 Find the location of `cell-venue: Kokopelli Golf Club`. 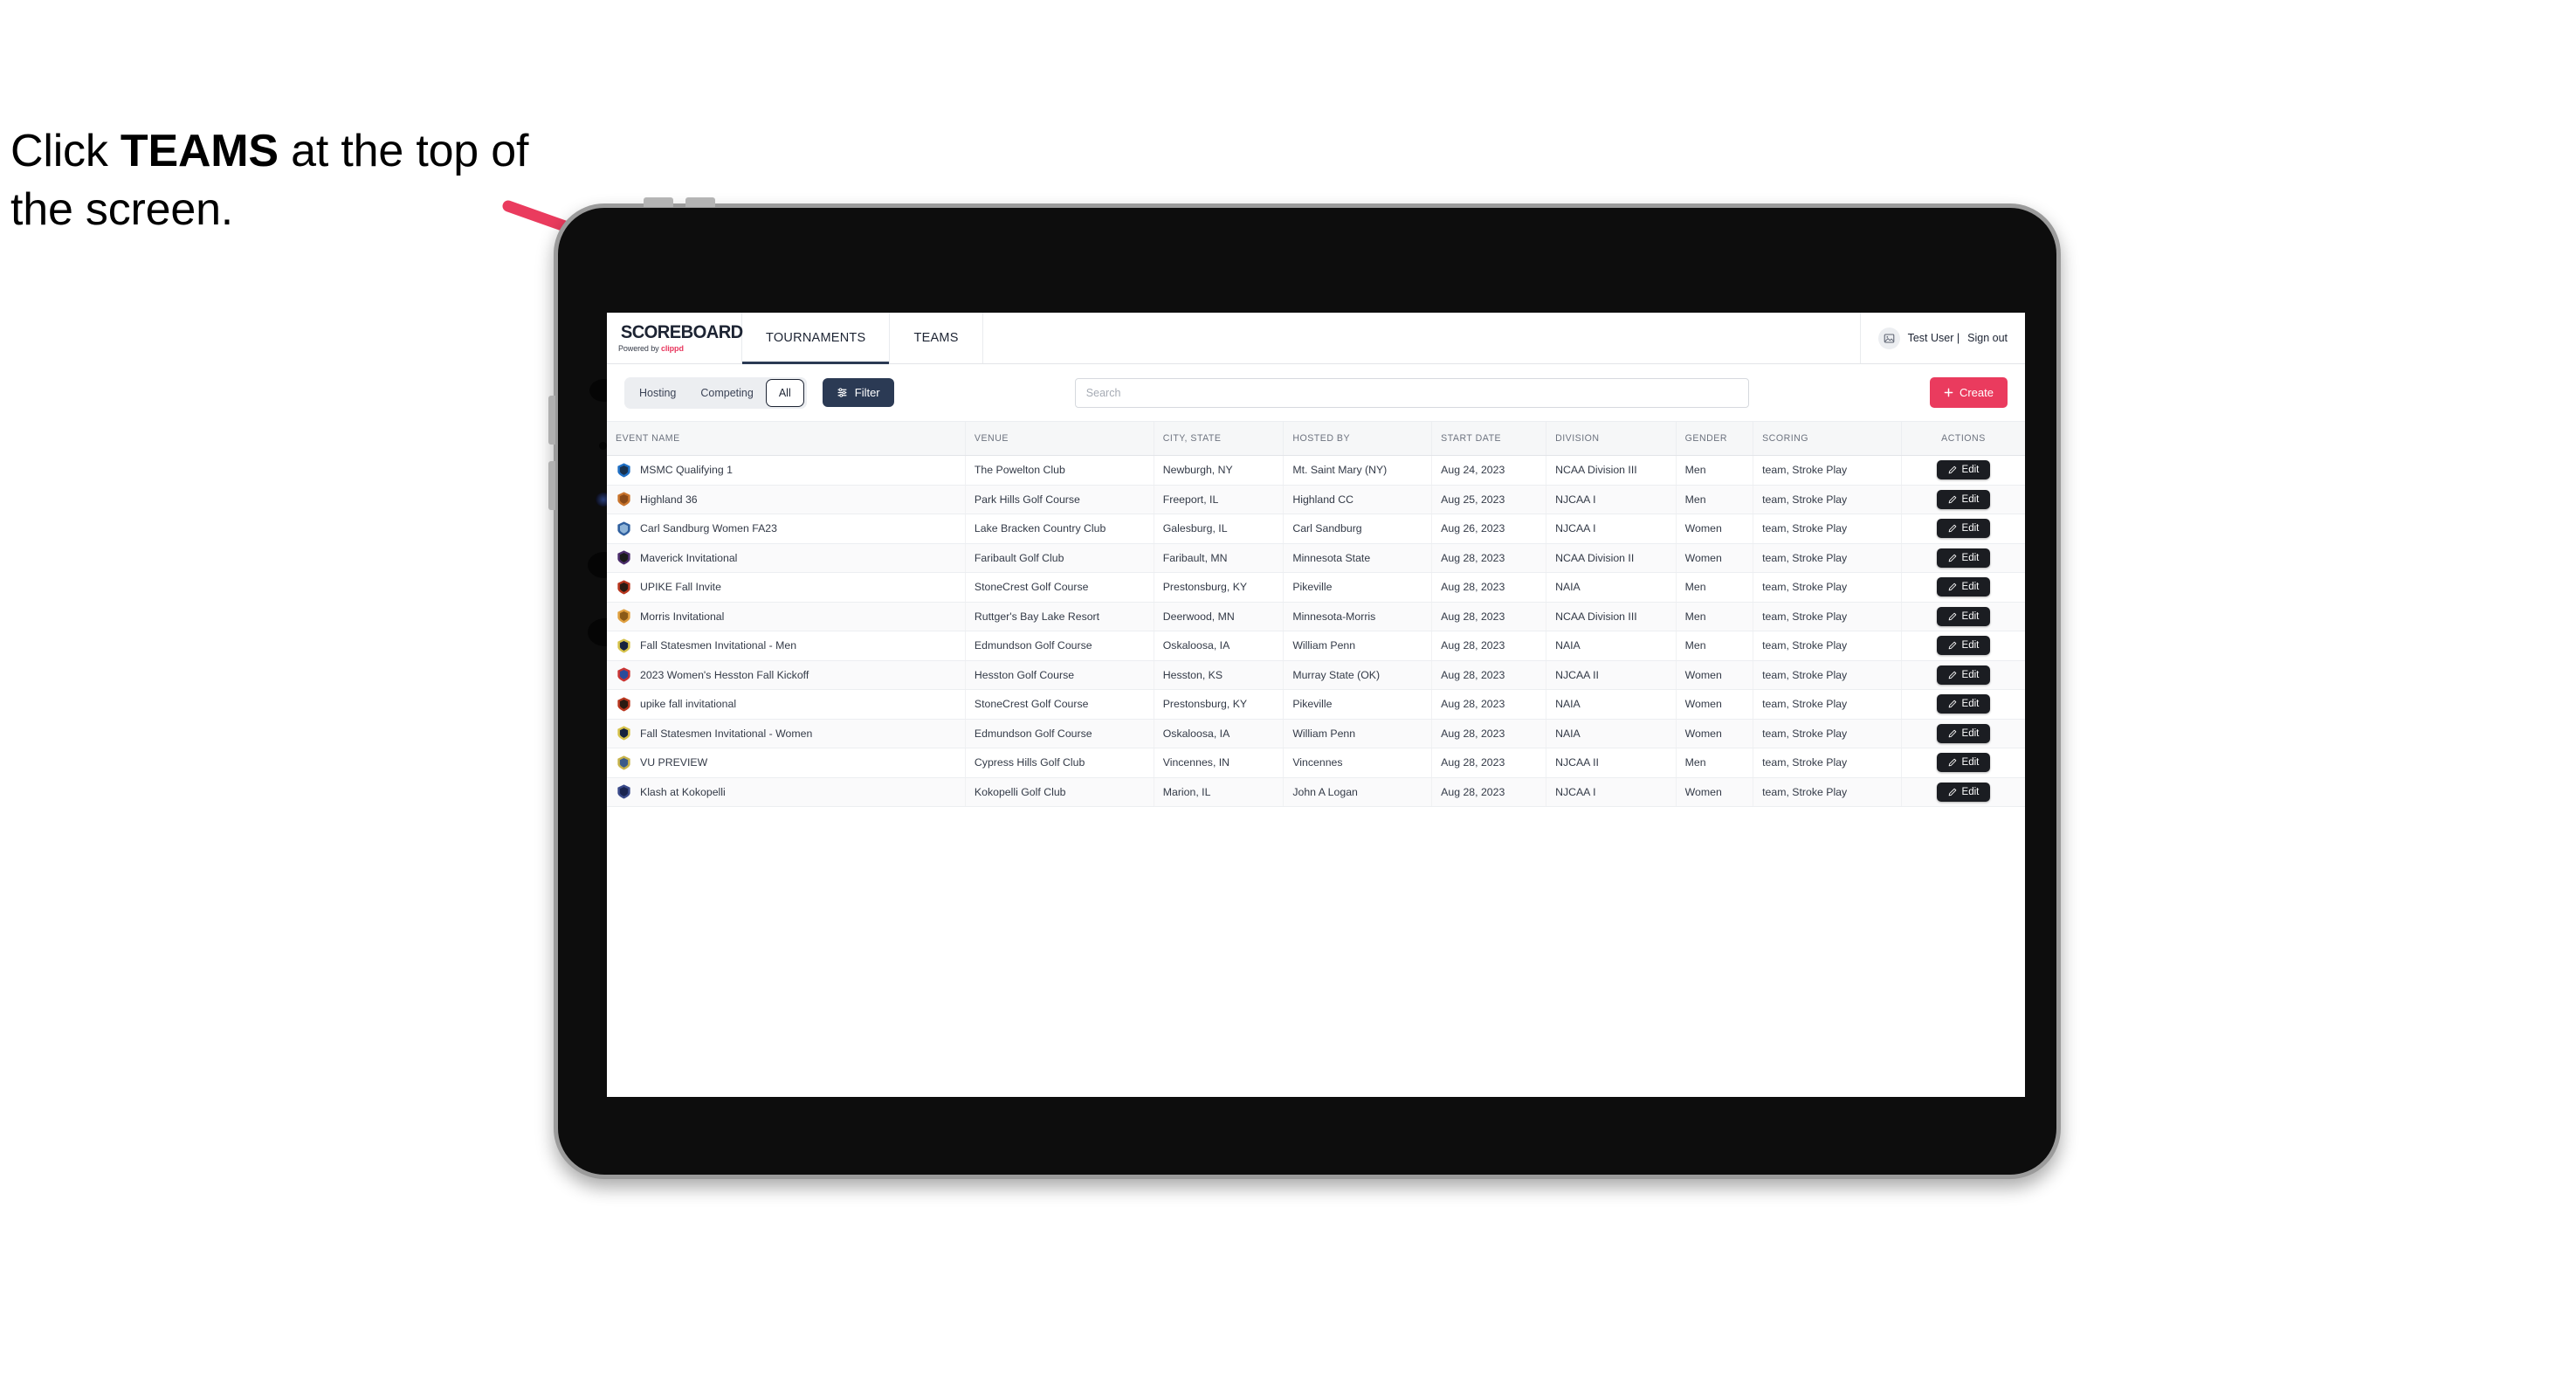

cell-venue: Kokopelli Golf Club is located at coordinates (1059, 792).